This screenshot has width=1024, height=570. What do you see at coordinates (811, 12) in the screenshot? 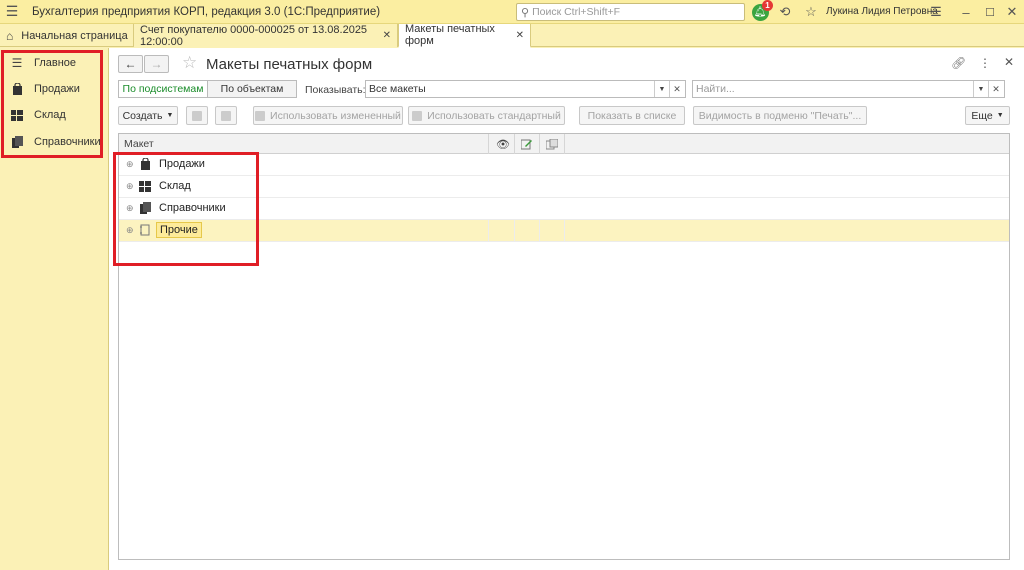
I see `favorites-star-icon: ☆` at bounding box center [811, 12].